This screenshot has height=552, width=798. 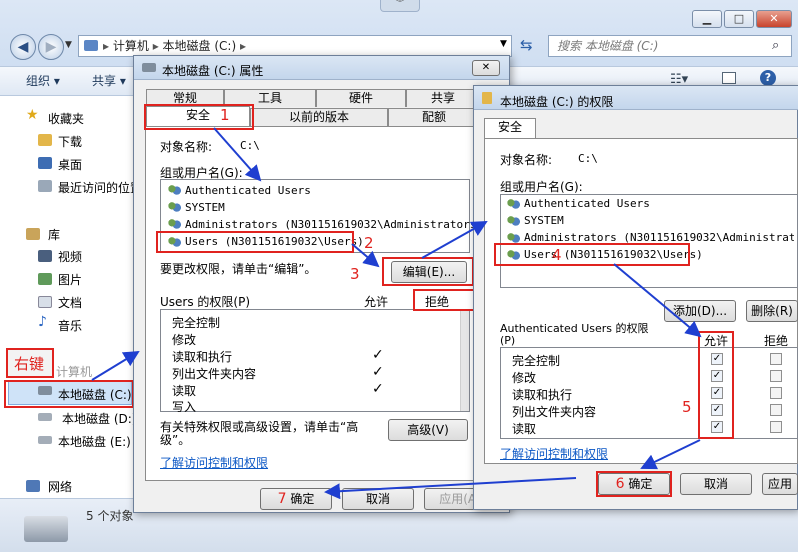 I want to click on allow-deny-highlight, so click(x=444, y=300).